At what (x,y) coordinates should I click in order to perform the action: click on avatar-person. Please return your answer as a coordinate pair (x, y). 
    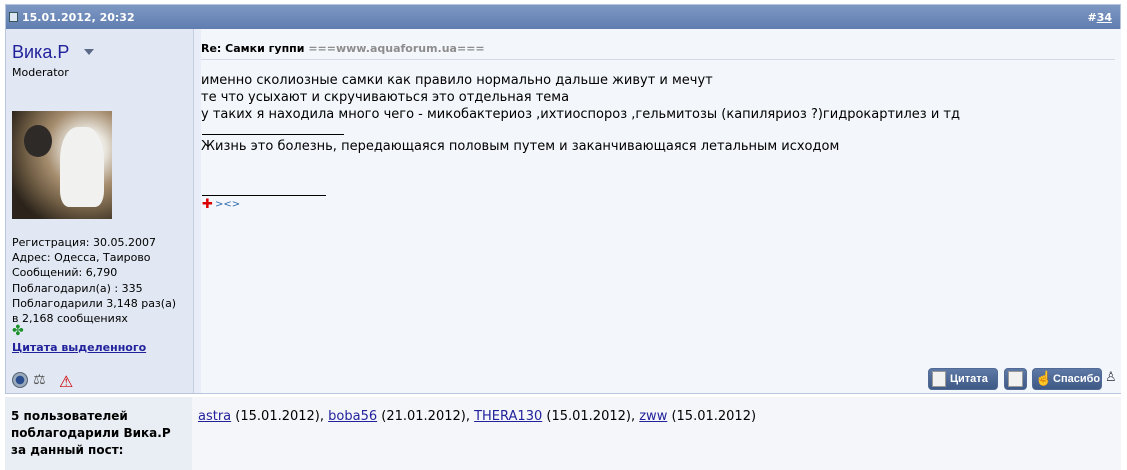
    Looking at the image, I should click on (38, 141).